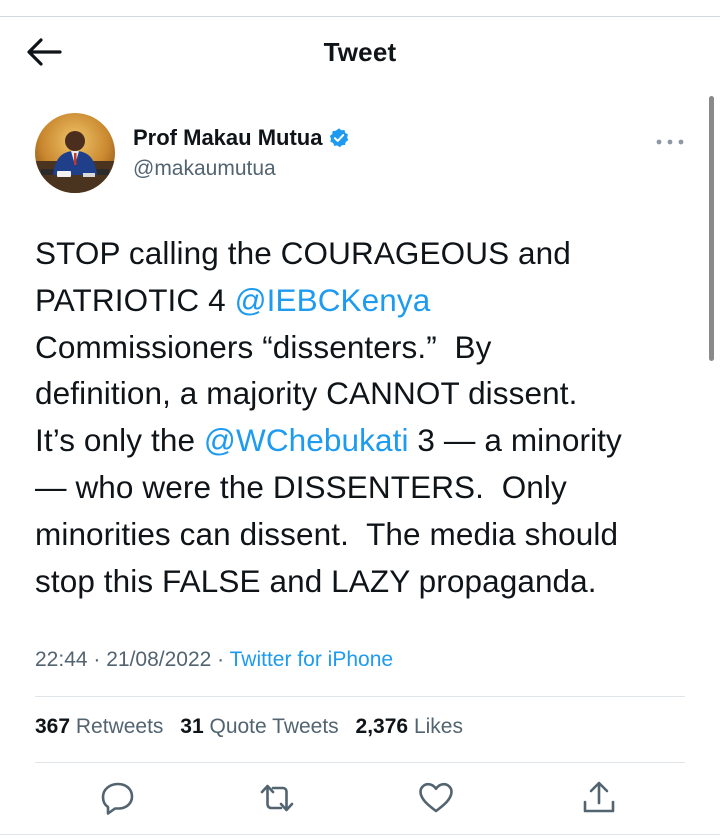 Image resolution: width=720 pixels, height=839 pixels. I want to click on tweet-text-segment: Commissioners “dissenters.” By, so click(263, 346).